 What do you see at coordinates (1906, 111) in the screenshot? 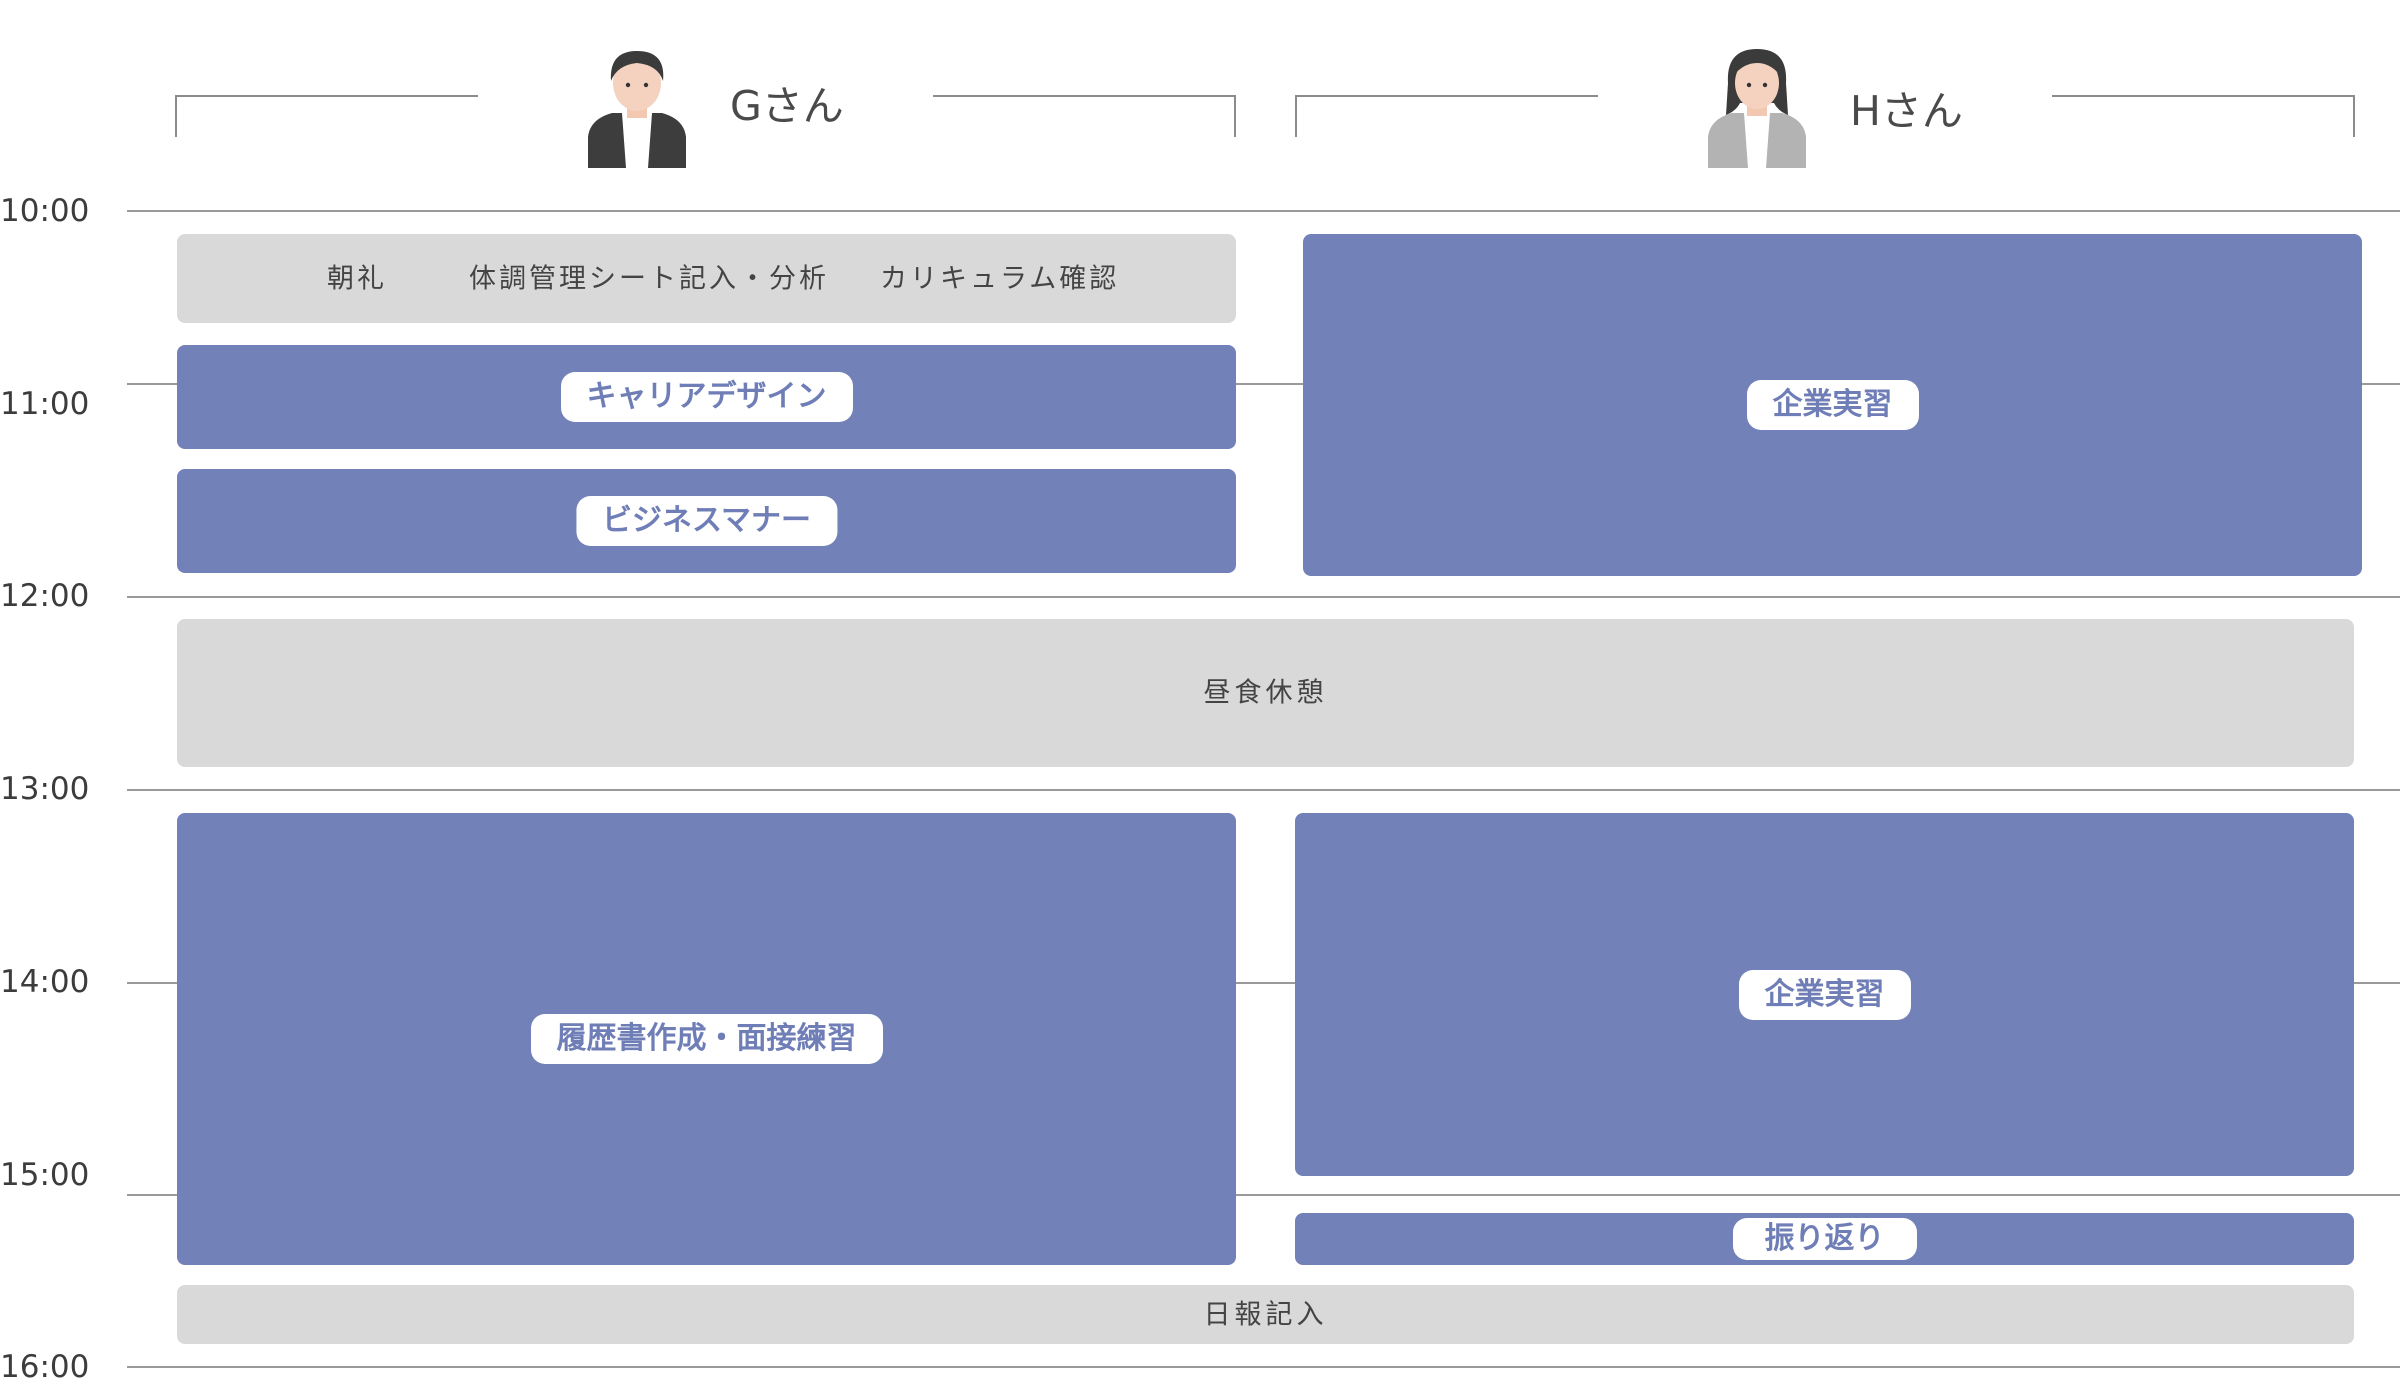
I see `person-name-h: Hさん` at bounding box center [1906, 111].